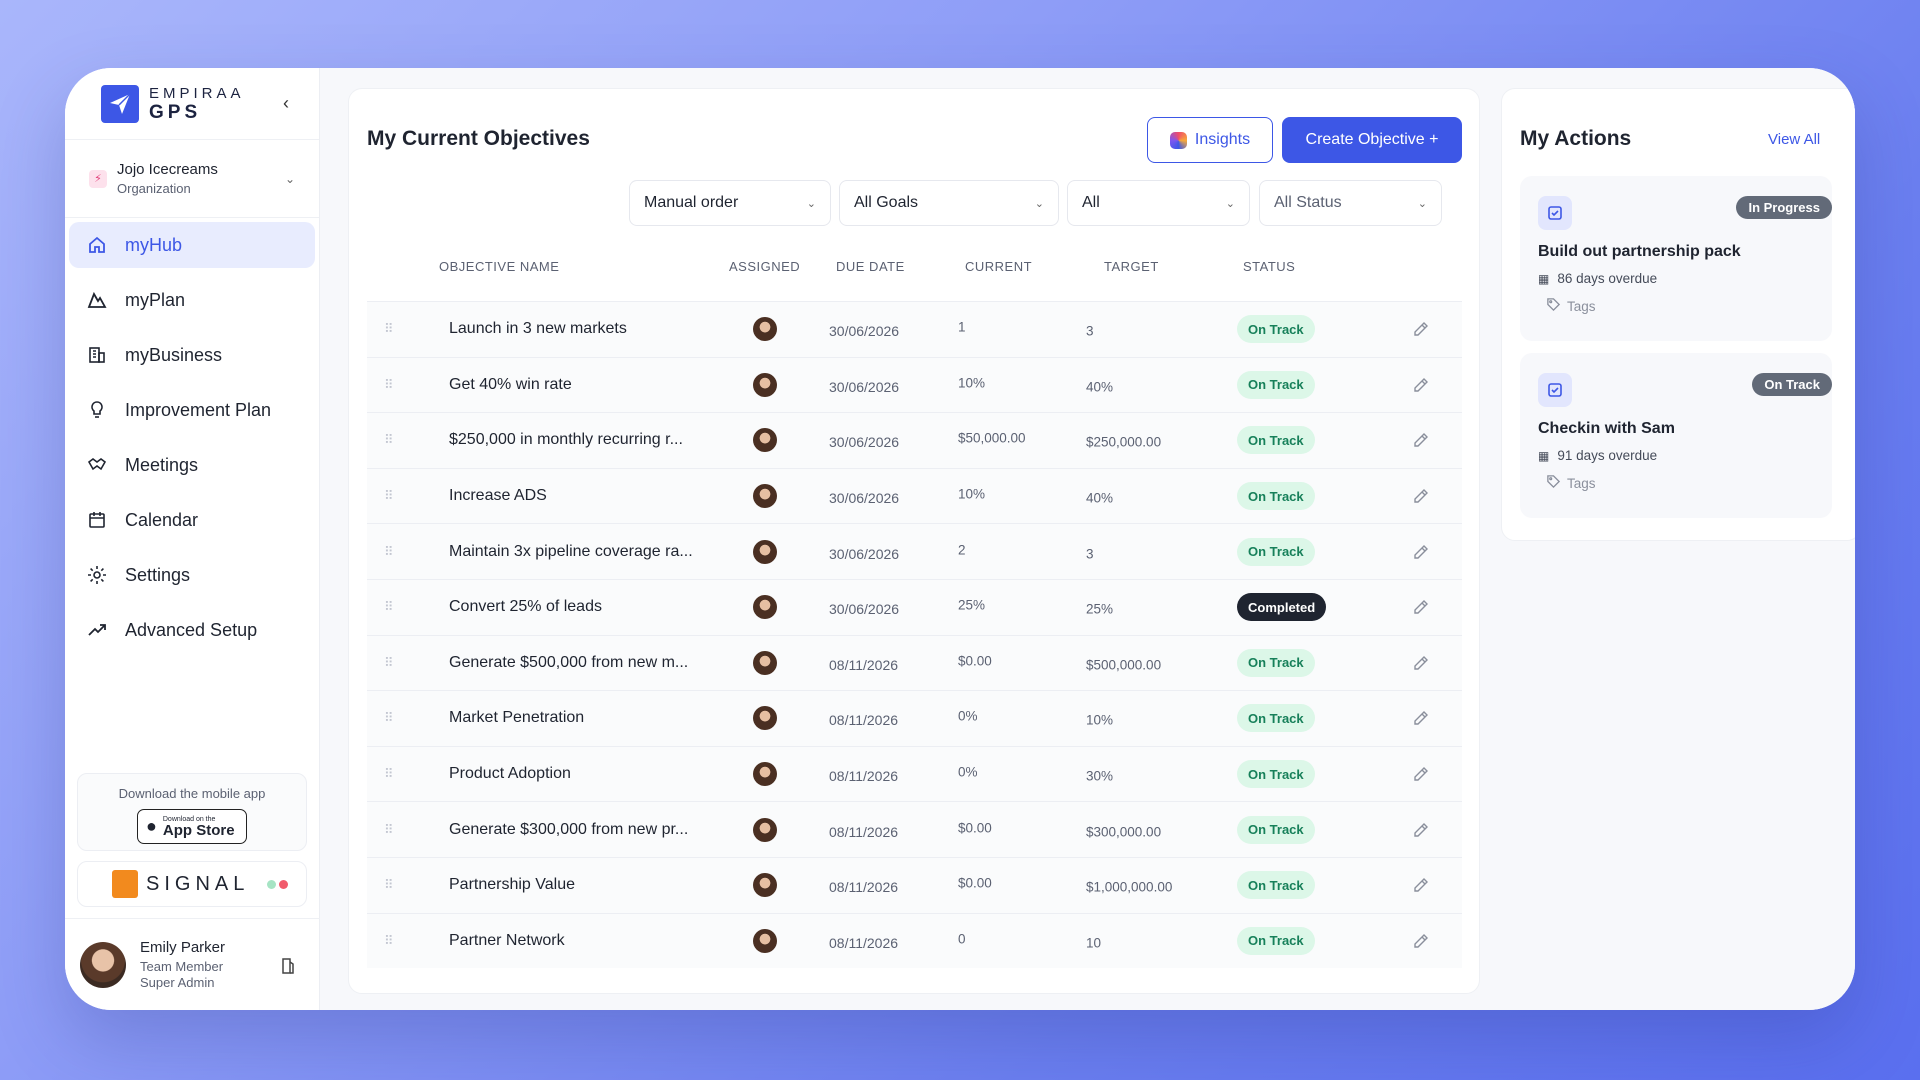 Image resolution: width=1920 pixels, height=1080 pixels. Describe the element at coordinates (192, 245) in the screenshot. I see `nav-item-myhub: myHub` at that location.